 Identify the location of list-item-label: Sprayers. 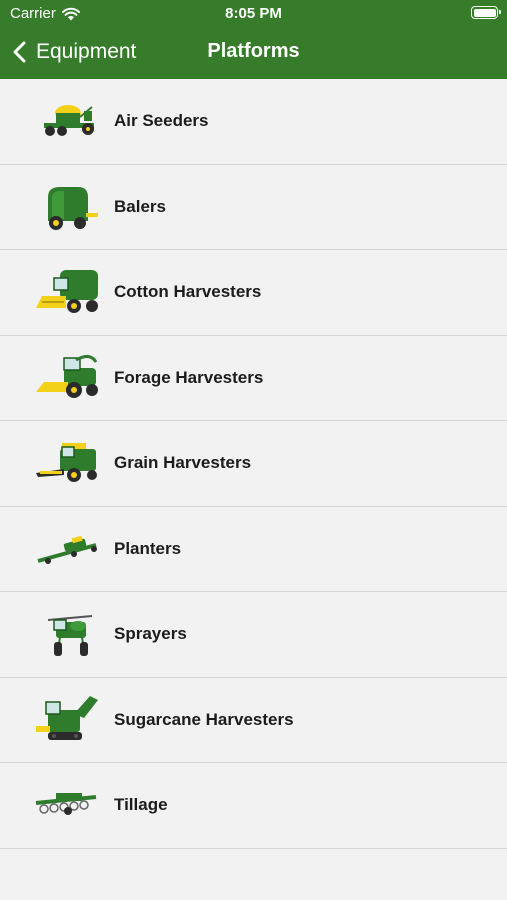
(150, 634).